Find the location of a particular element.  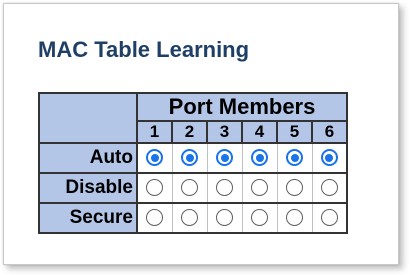

row-label-secure: Secure is located at coordinates (88, 218).